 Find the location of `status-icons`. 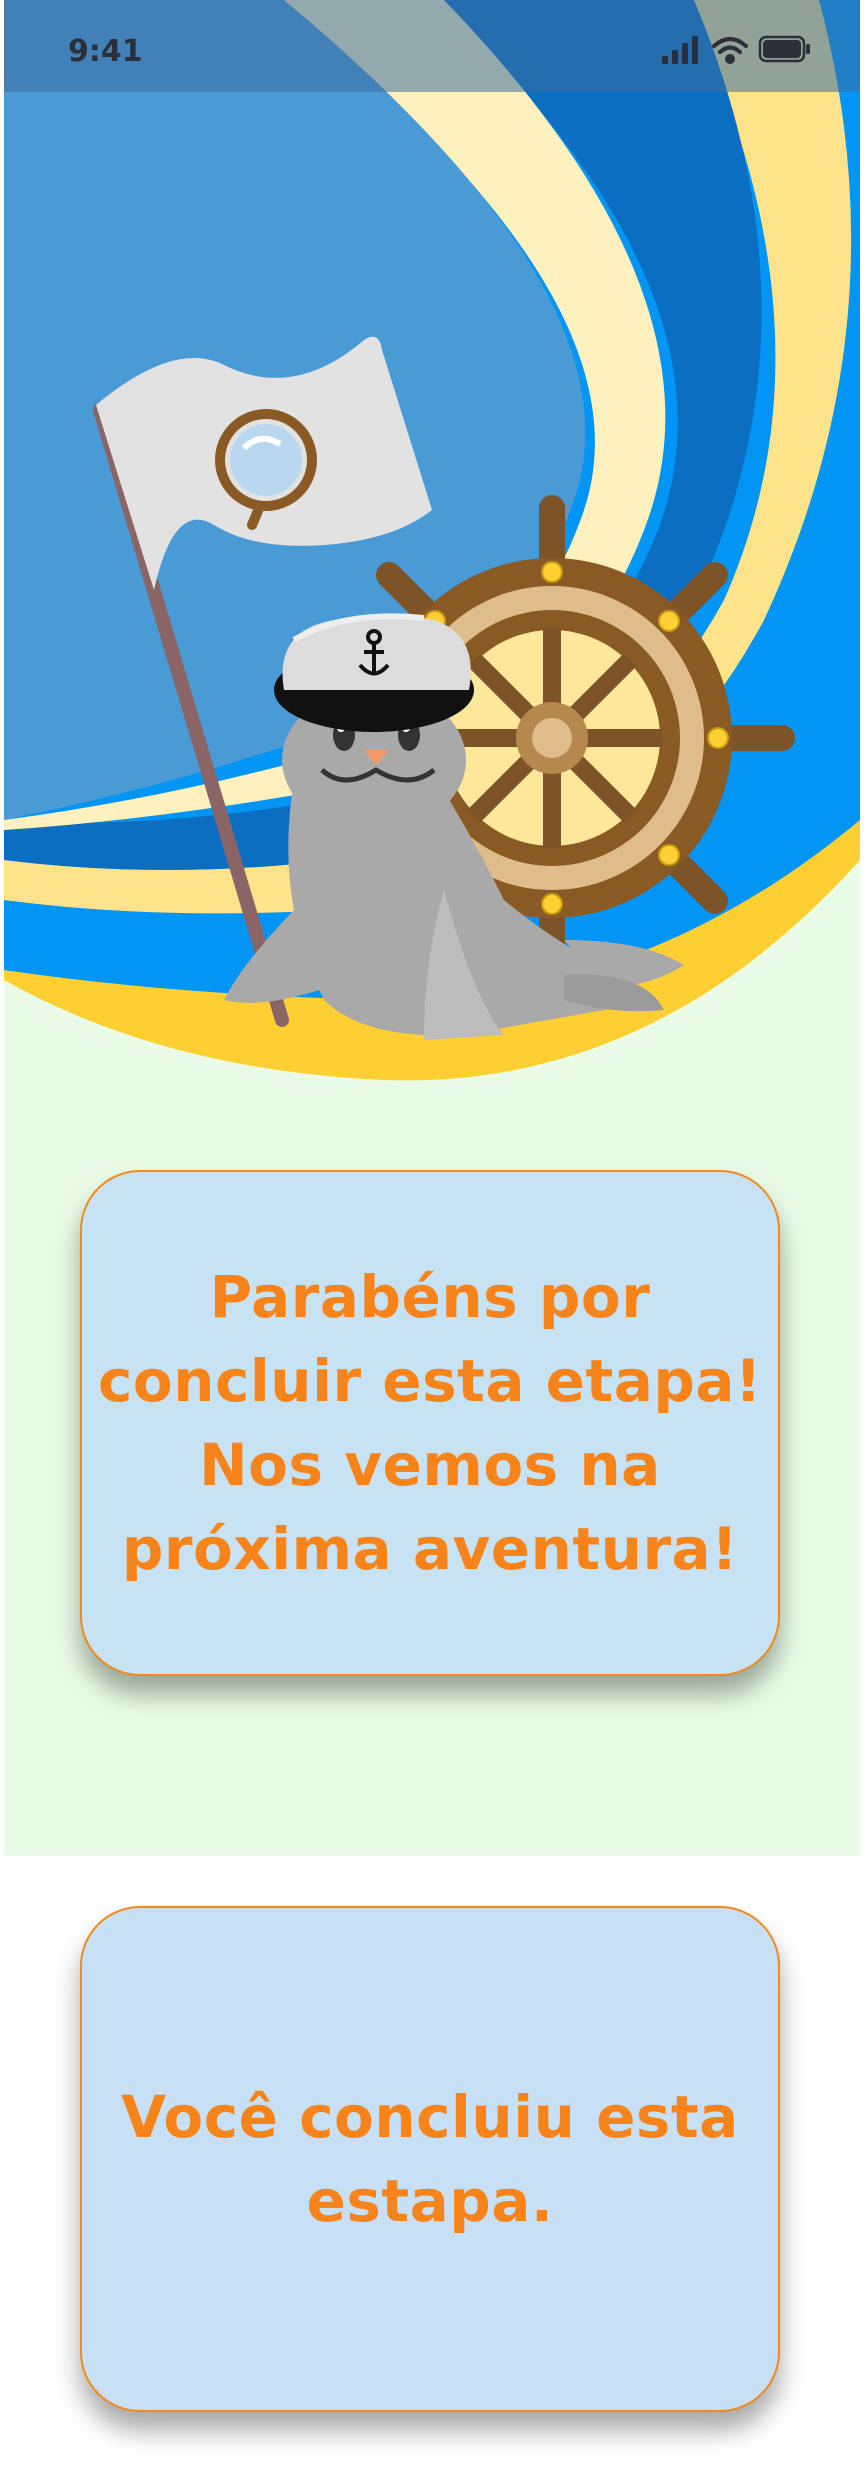

status-icons is located at coordinates (736, 49).